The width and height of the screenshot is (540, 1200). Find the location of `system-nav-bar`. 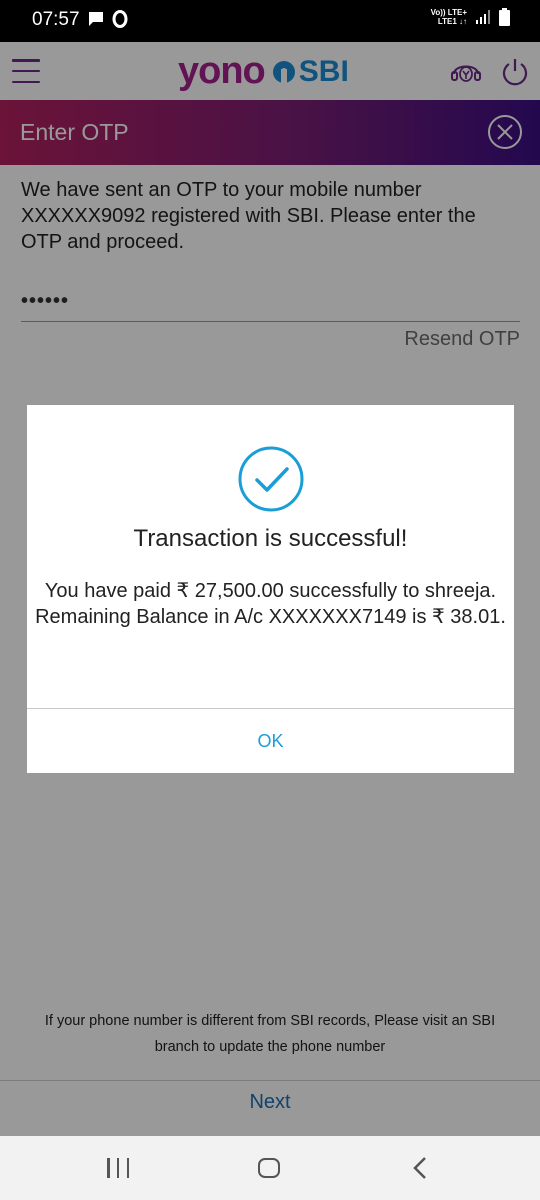

system-nav-bar is located at coordinates (270, 1168).